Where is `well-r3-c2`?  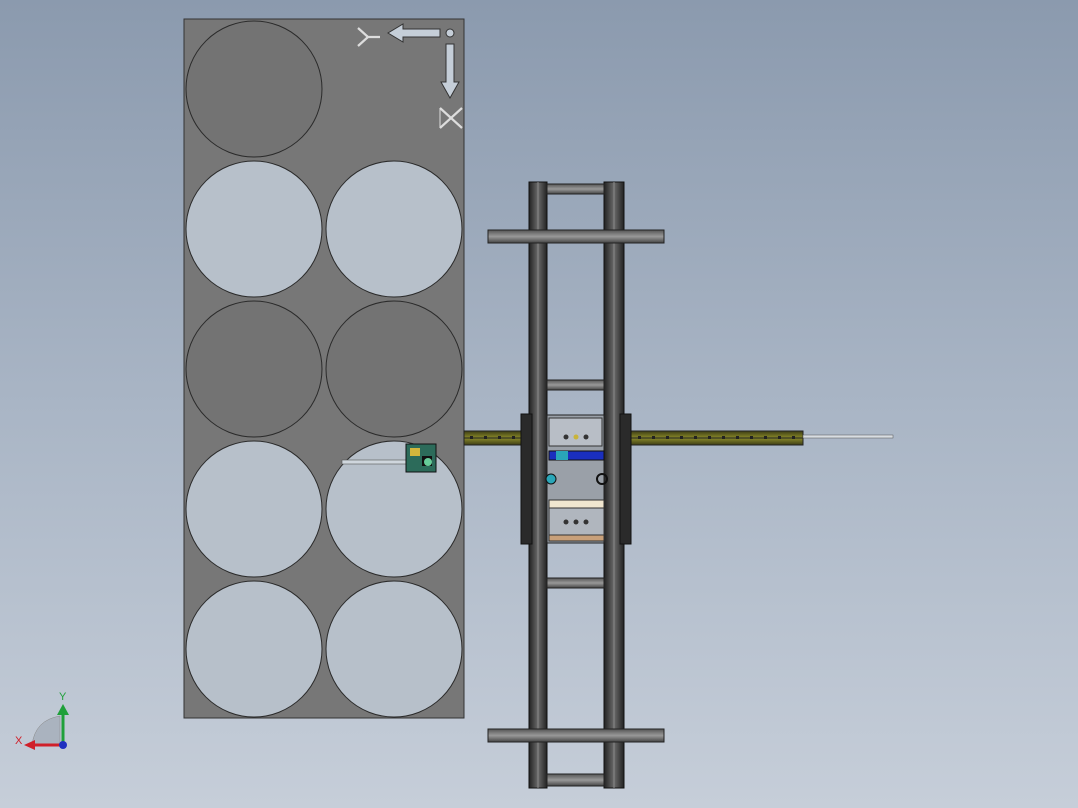
well-r3-c2 is located at coordinates (394, 369).